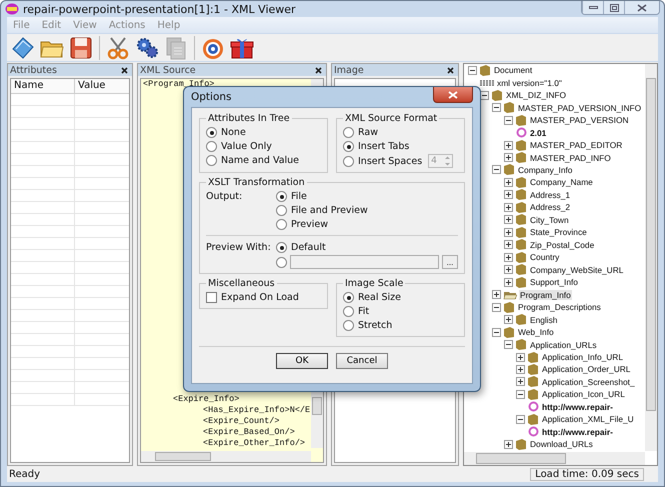 Image resolution: width=665 pixels, height=487 pixels. What do you see at coordinates (588, 419) in the screenshot?
I see `tree-node: Application_XML_File_U` at bounding box center [588, 419].